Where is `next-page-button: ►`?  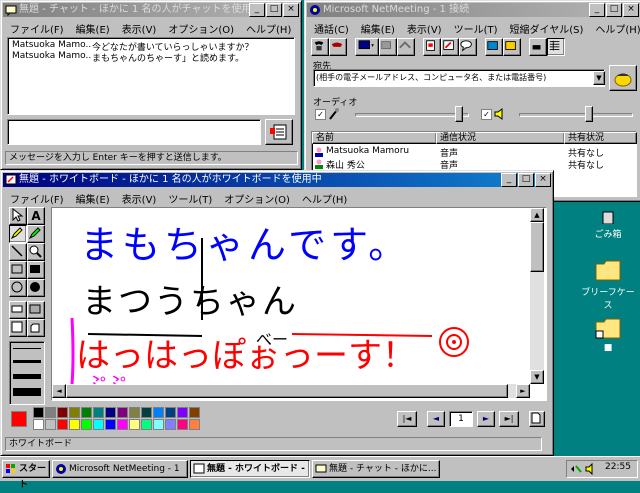
next-page-button: ► is located at coordinates (486, 419).